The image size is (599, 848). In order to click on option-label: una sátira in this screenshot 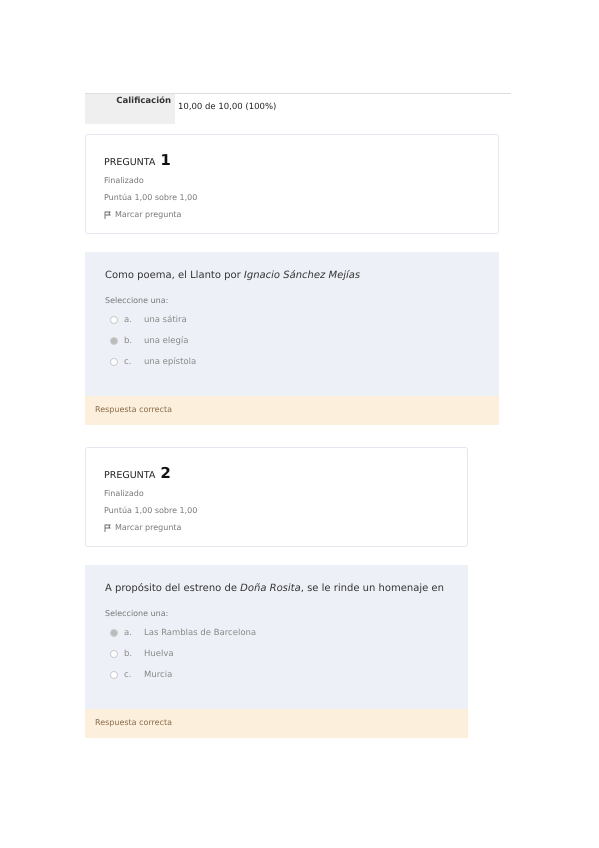, I will do `click(165, 319)`.